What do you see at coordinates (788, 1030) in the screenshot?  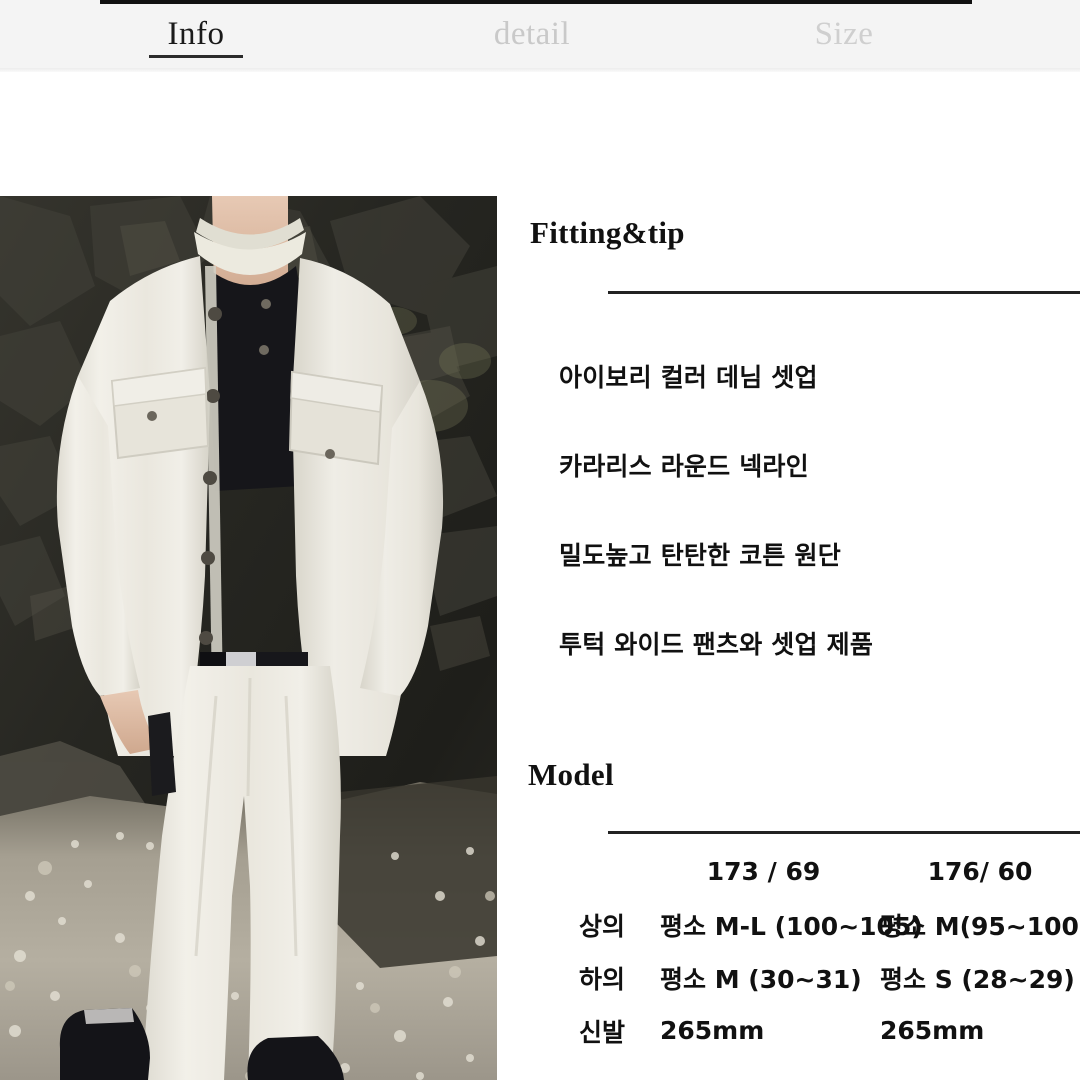 I see `table-row: 신발 265mm 265mm` at bounding box center [788, 1030].